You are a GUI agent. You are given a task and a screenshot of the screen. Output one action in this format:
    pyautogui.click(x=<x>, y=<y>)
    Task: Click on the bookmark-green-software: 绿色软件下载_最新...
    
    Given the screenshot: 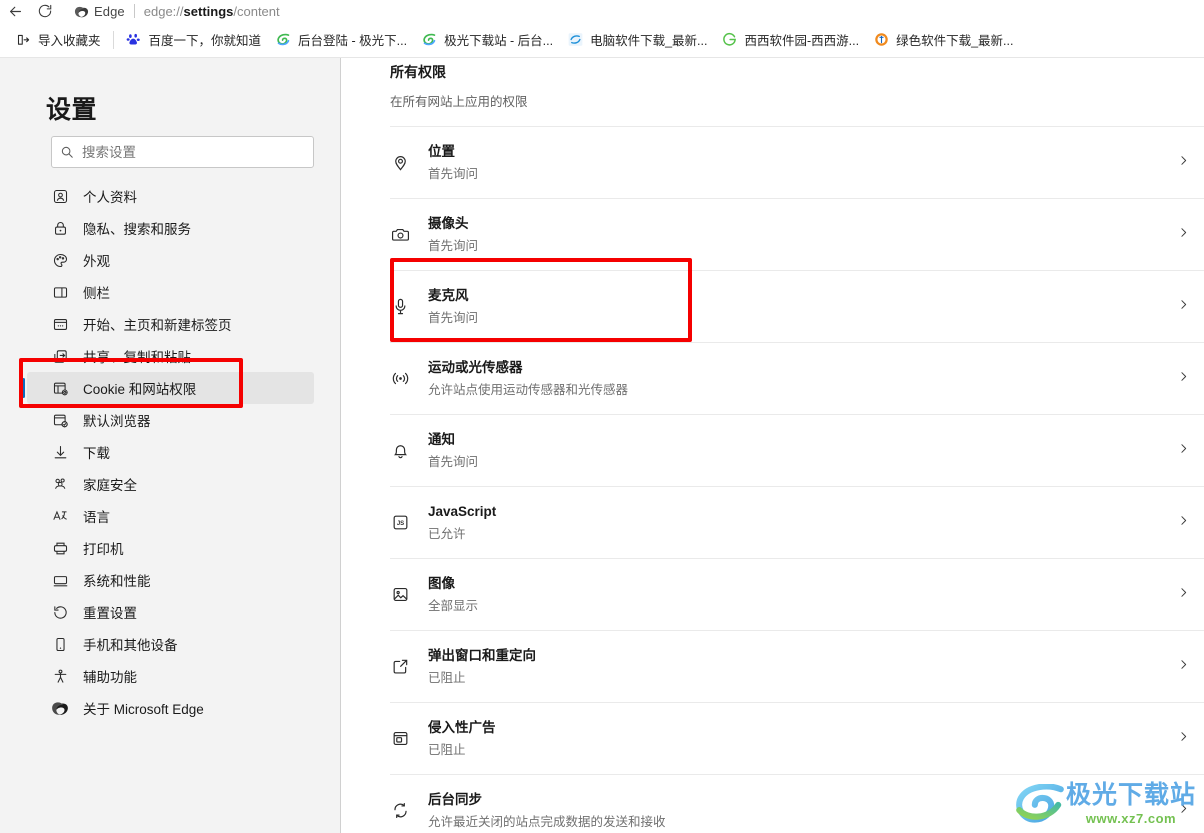 What is the action you would take?
    pyautogui.click(x=943, y=40)
    